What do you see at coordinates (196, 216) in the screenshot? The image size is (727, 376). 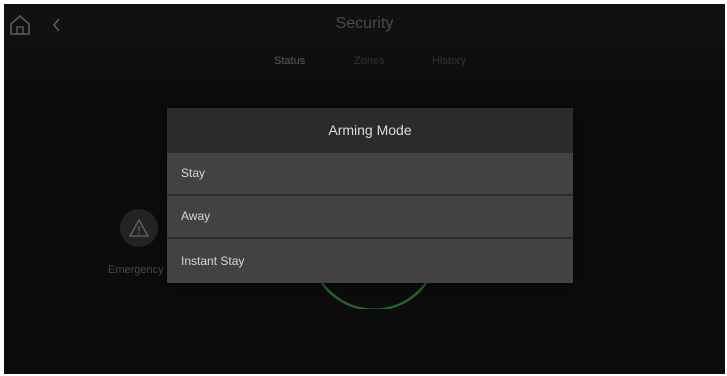 I see `option-label: Away` at bounding box center [196, 216].